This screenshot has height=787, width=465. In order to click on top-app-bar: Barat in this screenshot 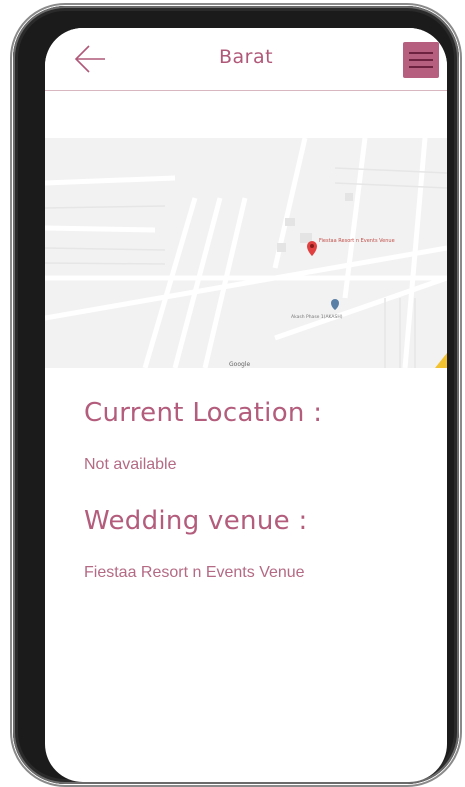, I will do `click(246, 59)`.